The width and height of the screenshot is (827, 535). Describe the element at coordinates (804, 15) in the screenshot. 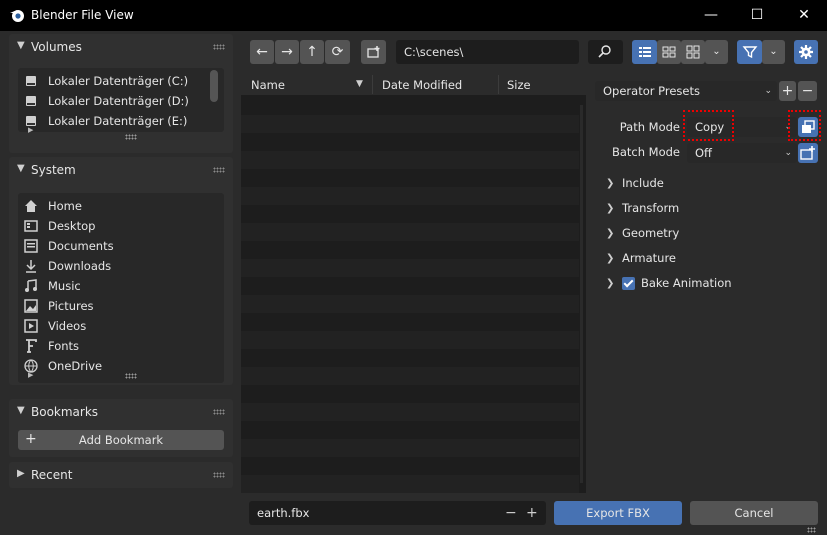

I see `close-button: ✕` at that location.